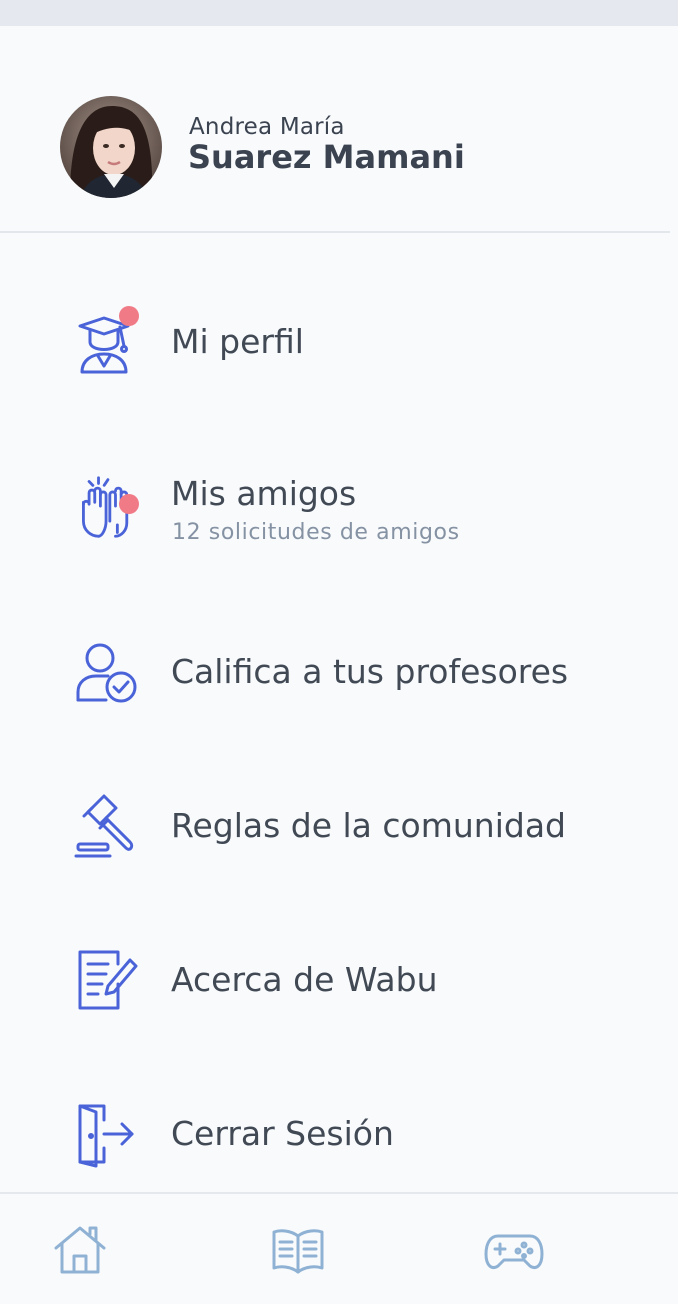 The width and height of the screenshot is (678, 1304). I want to click on menu-item-mi-perfil: Mi perfil, so click(339, 342).